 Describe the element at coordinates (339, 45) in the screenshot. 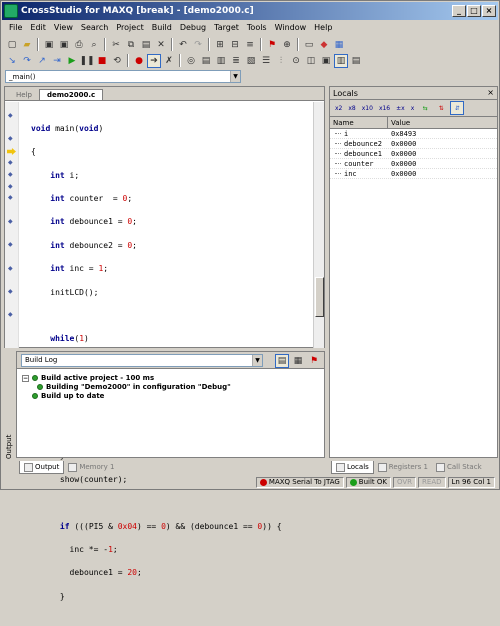

I see `tools-icon: ▦` at that location.